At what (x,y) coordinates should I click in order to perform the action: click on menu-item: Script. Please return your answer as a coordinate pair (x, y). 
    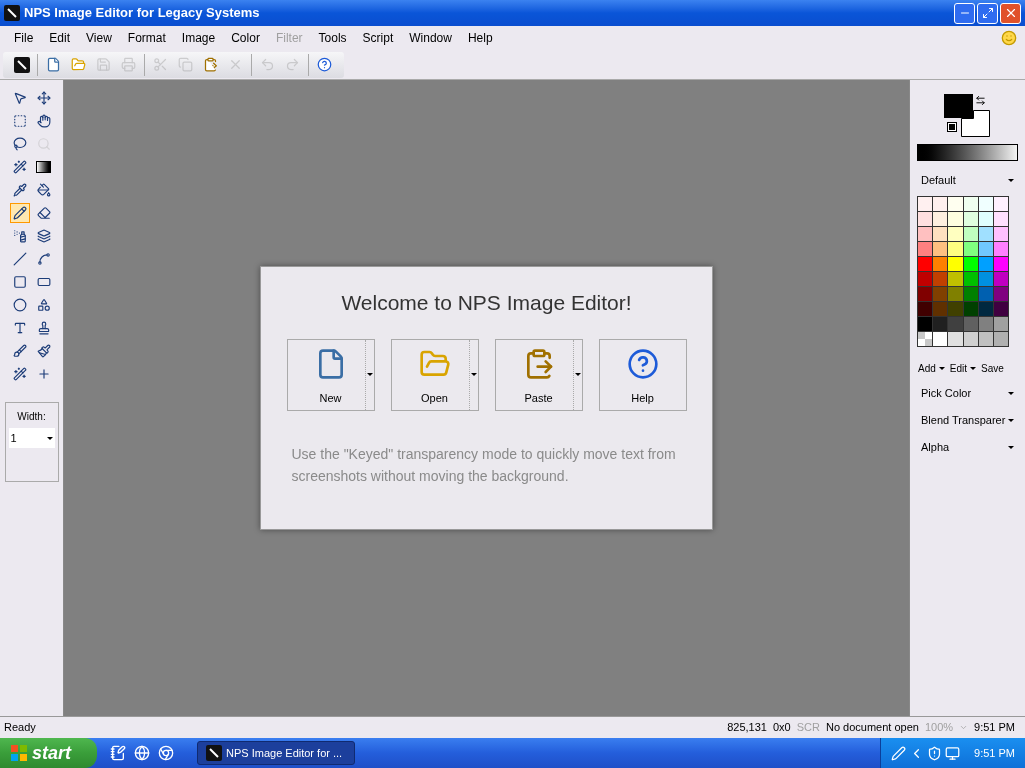
    Looking at the image, I should click on (378, 38).